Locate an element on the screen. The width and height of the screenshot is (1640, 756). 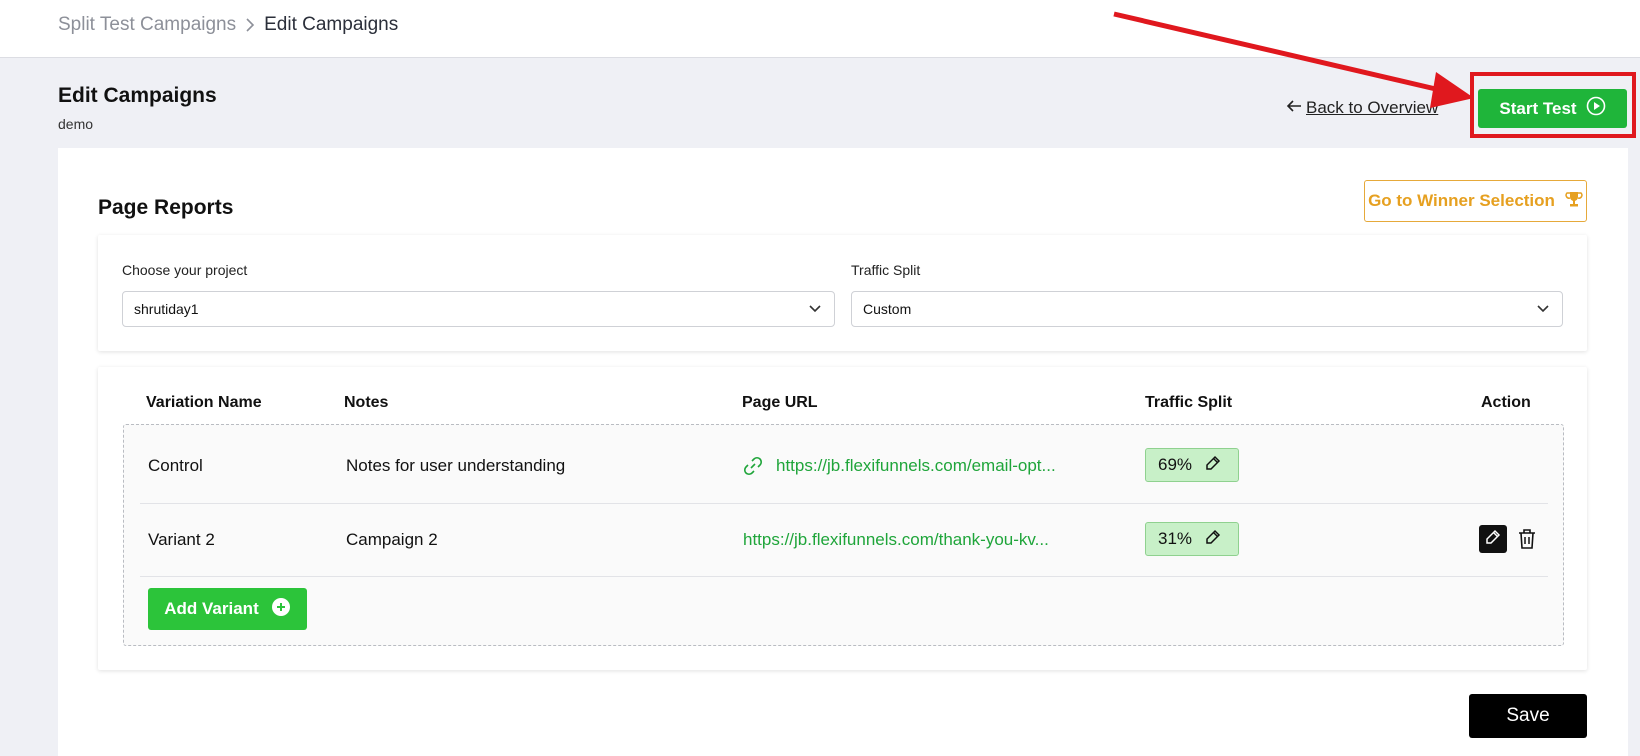
project-select: shrutiday1 is located at coordinates (478, 309).